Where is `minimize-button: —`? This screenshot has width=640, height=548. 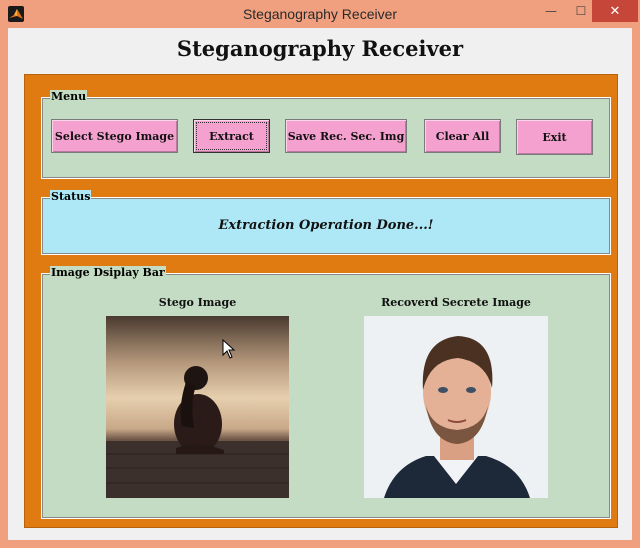 minimize-button: — is located at coordinates (551, 11).